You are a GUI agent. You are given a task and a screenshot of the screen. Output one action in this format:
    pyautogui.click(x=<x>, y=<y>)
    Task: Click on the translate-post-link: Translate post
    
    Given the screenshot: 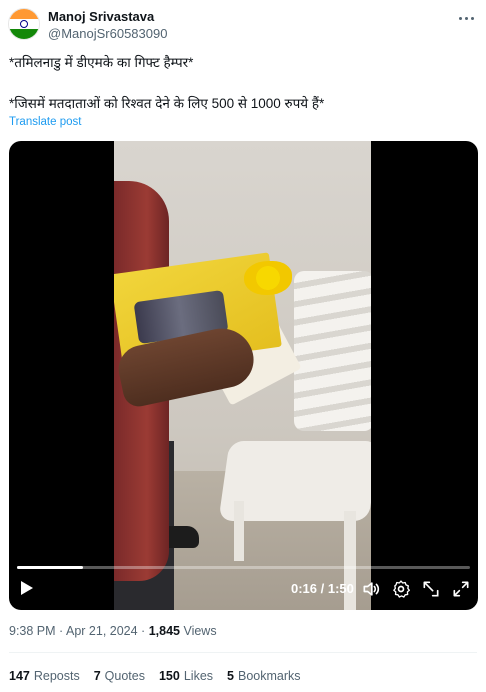 What is the action you would take?
    pyautogui.click(x=45, y=122)
    